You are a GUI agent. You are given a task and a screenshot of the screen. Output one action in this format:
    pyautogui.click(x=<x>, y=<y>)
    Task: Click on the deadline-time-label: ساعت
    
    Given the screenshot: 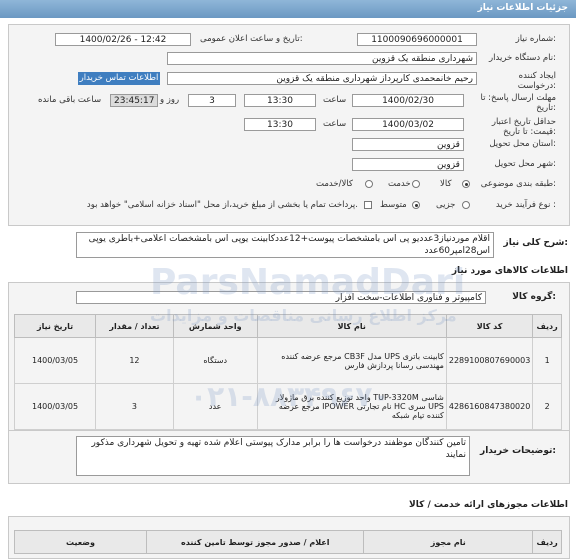 What is the action you would take?
    pyautogui.click(x=335, y=100)
    